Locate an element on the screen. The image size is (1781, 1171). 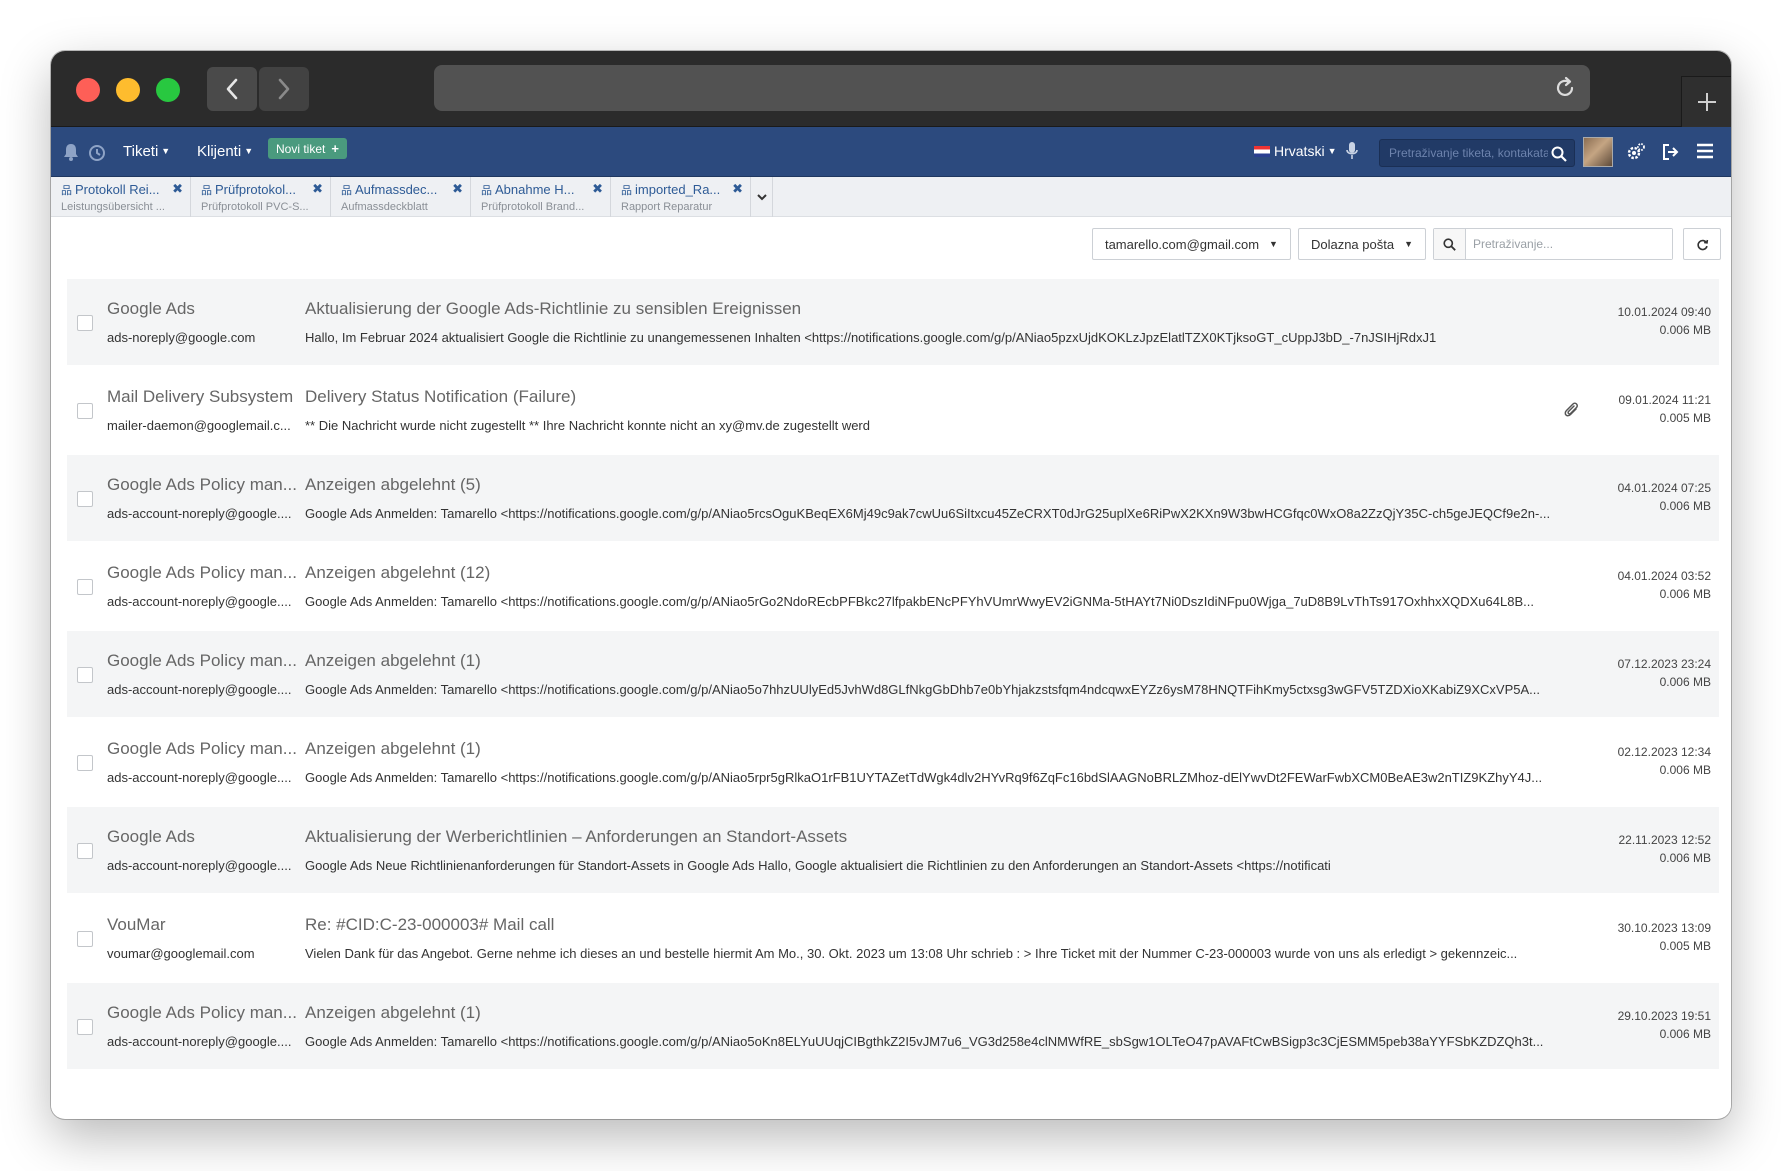
mailbox-toolbar: tamarello.com@gmail.com ▼ Dolazna pošta ▼ is located at coordinates (1406, 244).